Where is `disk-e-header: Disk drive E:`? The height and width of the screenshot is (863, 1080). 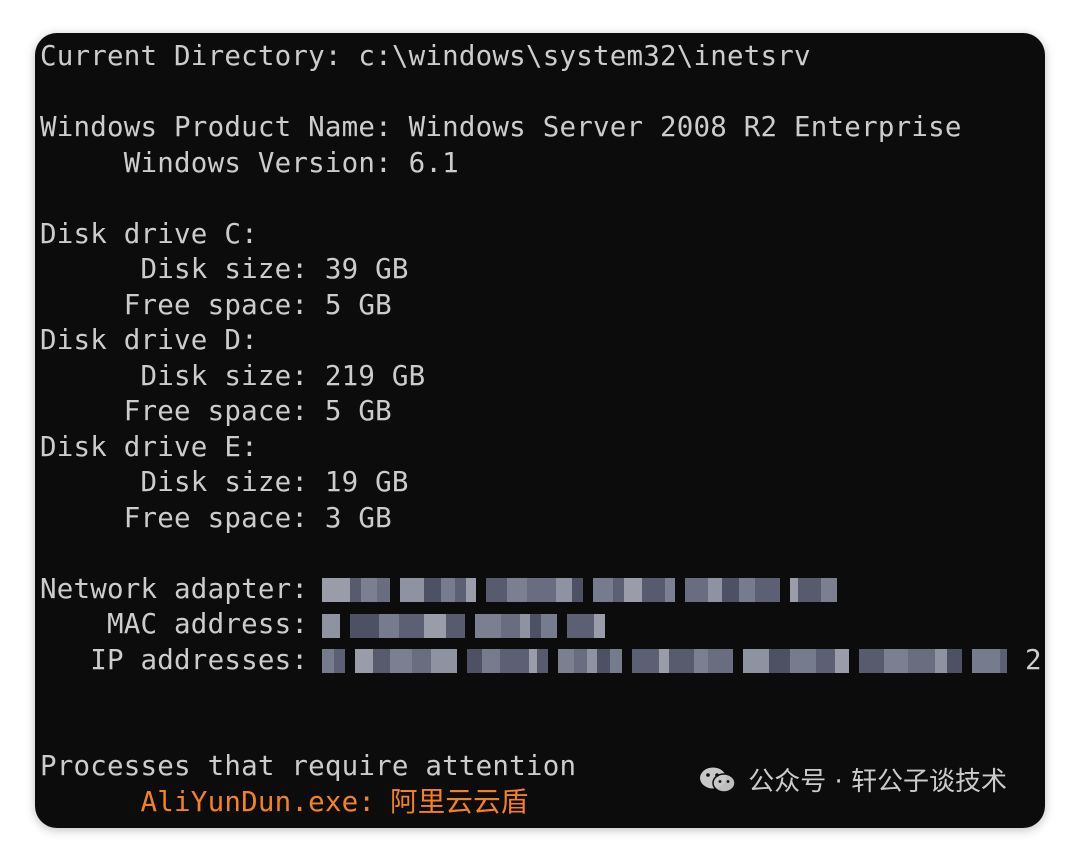
disk-e-header: Disk drive E: is located at coordinates (149, 447).